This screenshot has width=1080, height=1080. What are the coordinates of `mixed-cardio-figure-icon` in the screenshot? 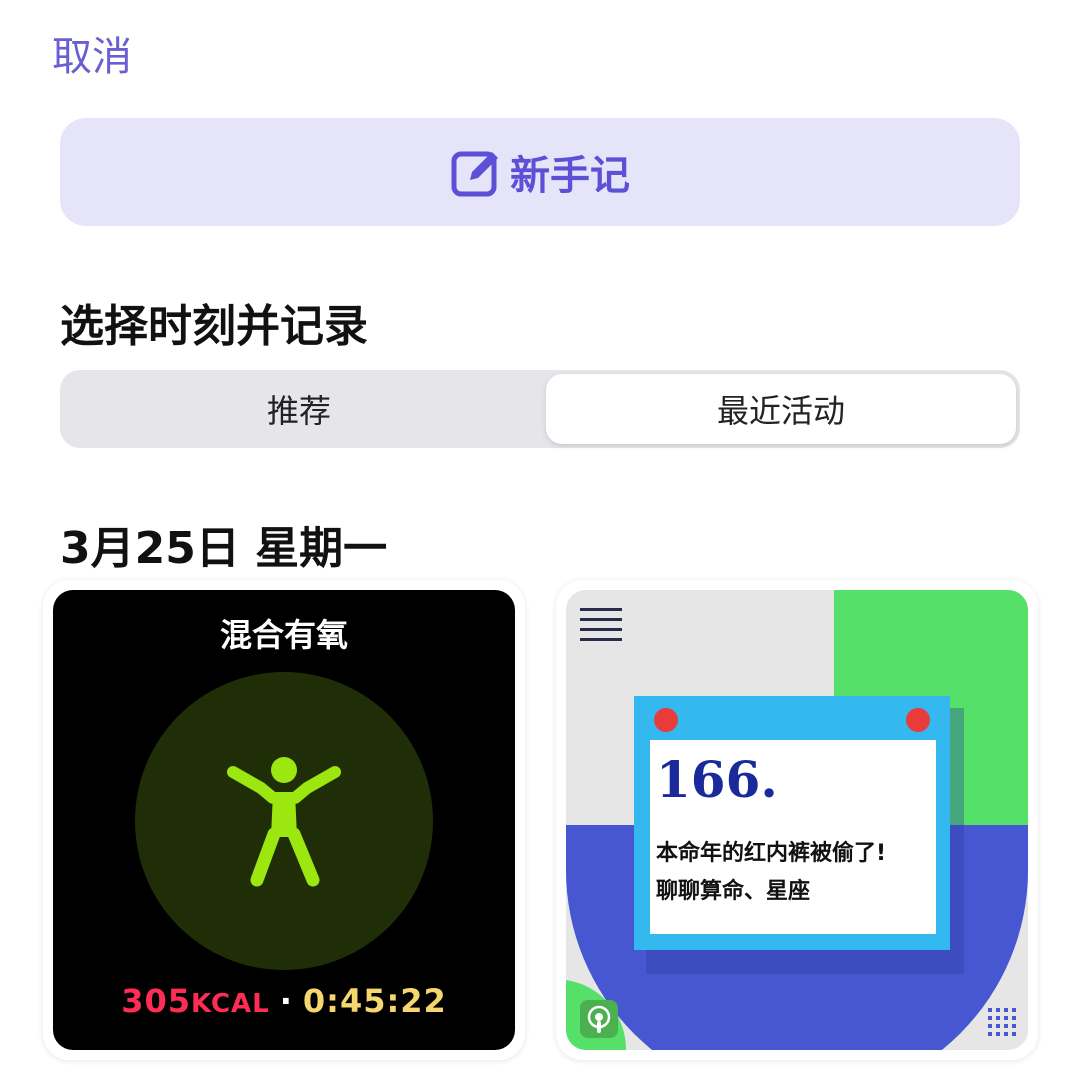 It's located at (284, 822).